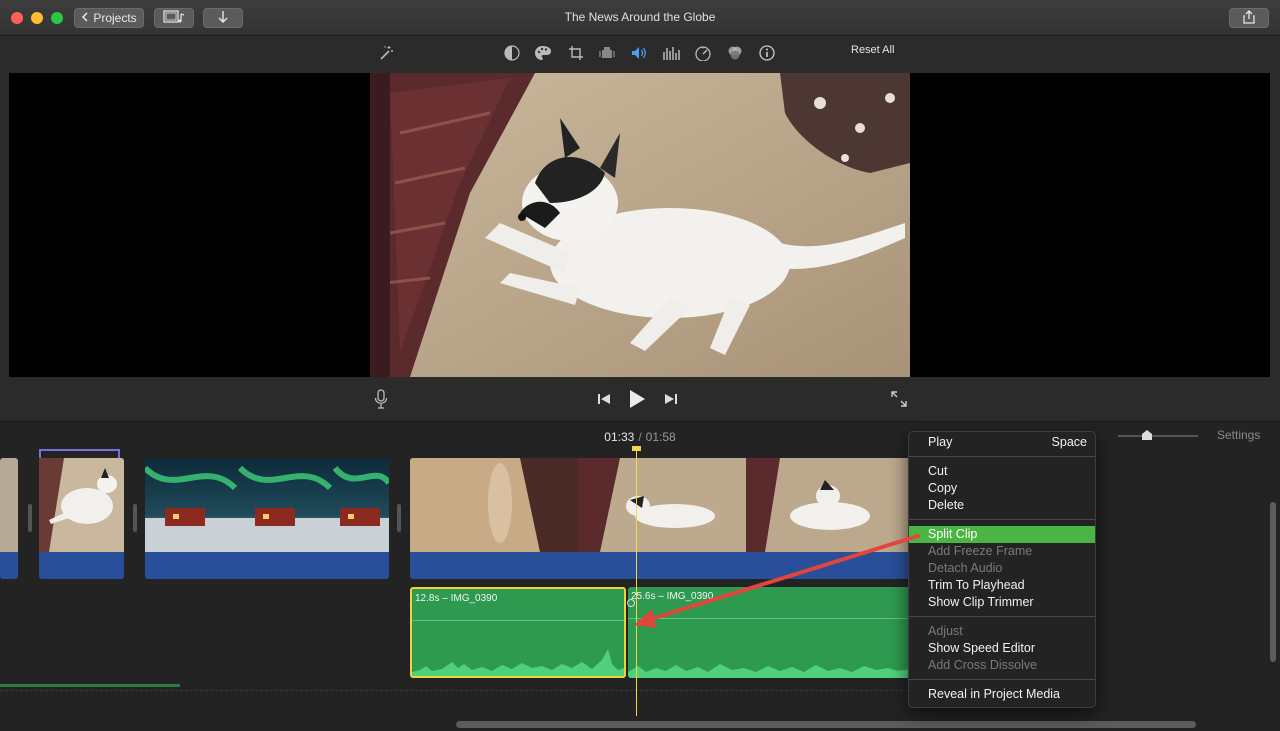 This screenshot has height=731, width=1280. Describe the element at coordinates (1002, 471) in the screenshot. I see `menu-item-cut: Cut` at that location.